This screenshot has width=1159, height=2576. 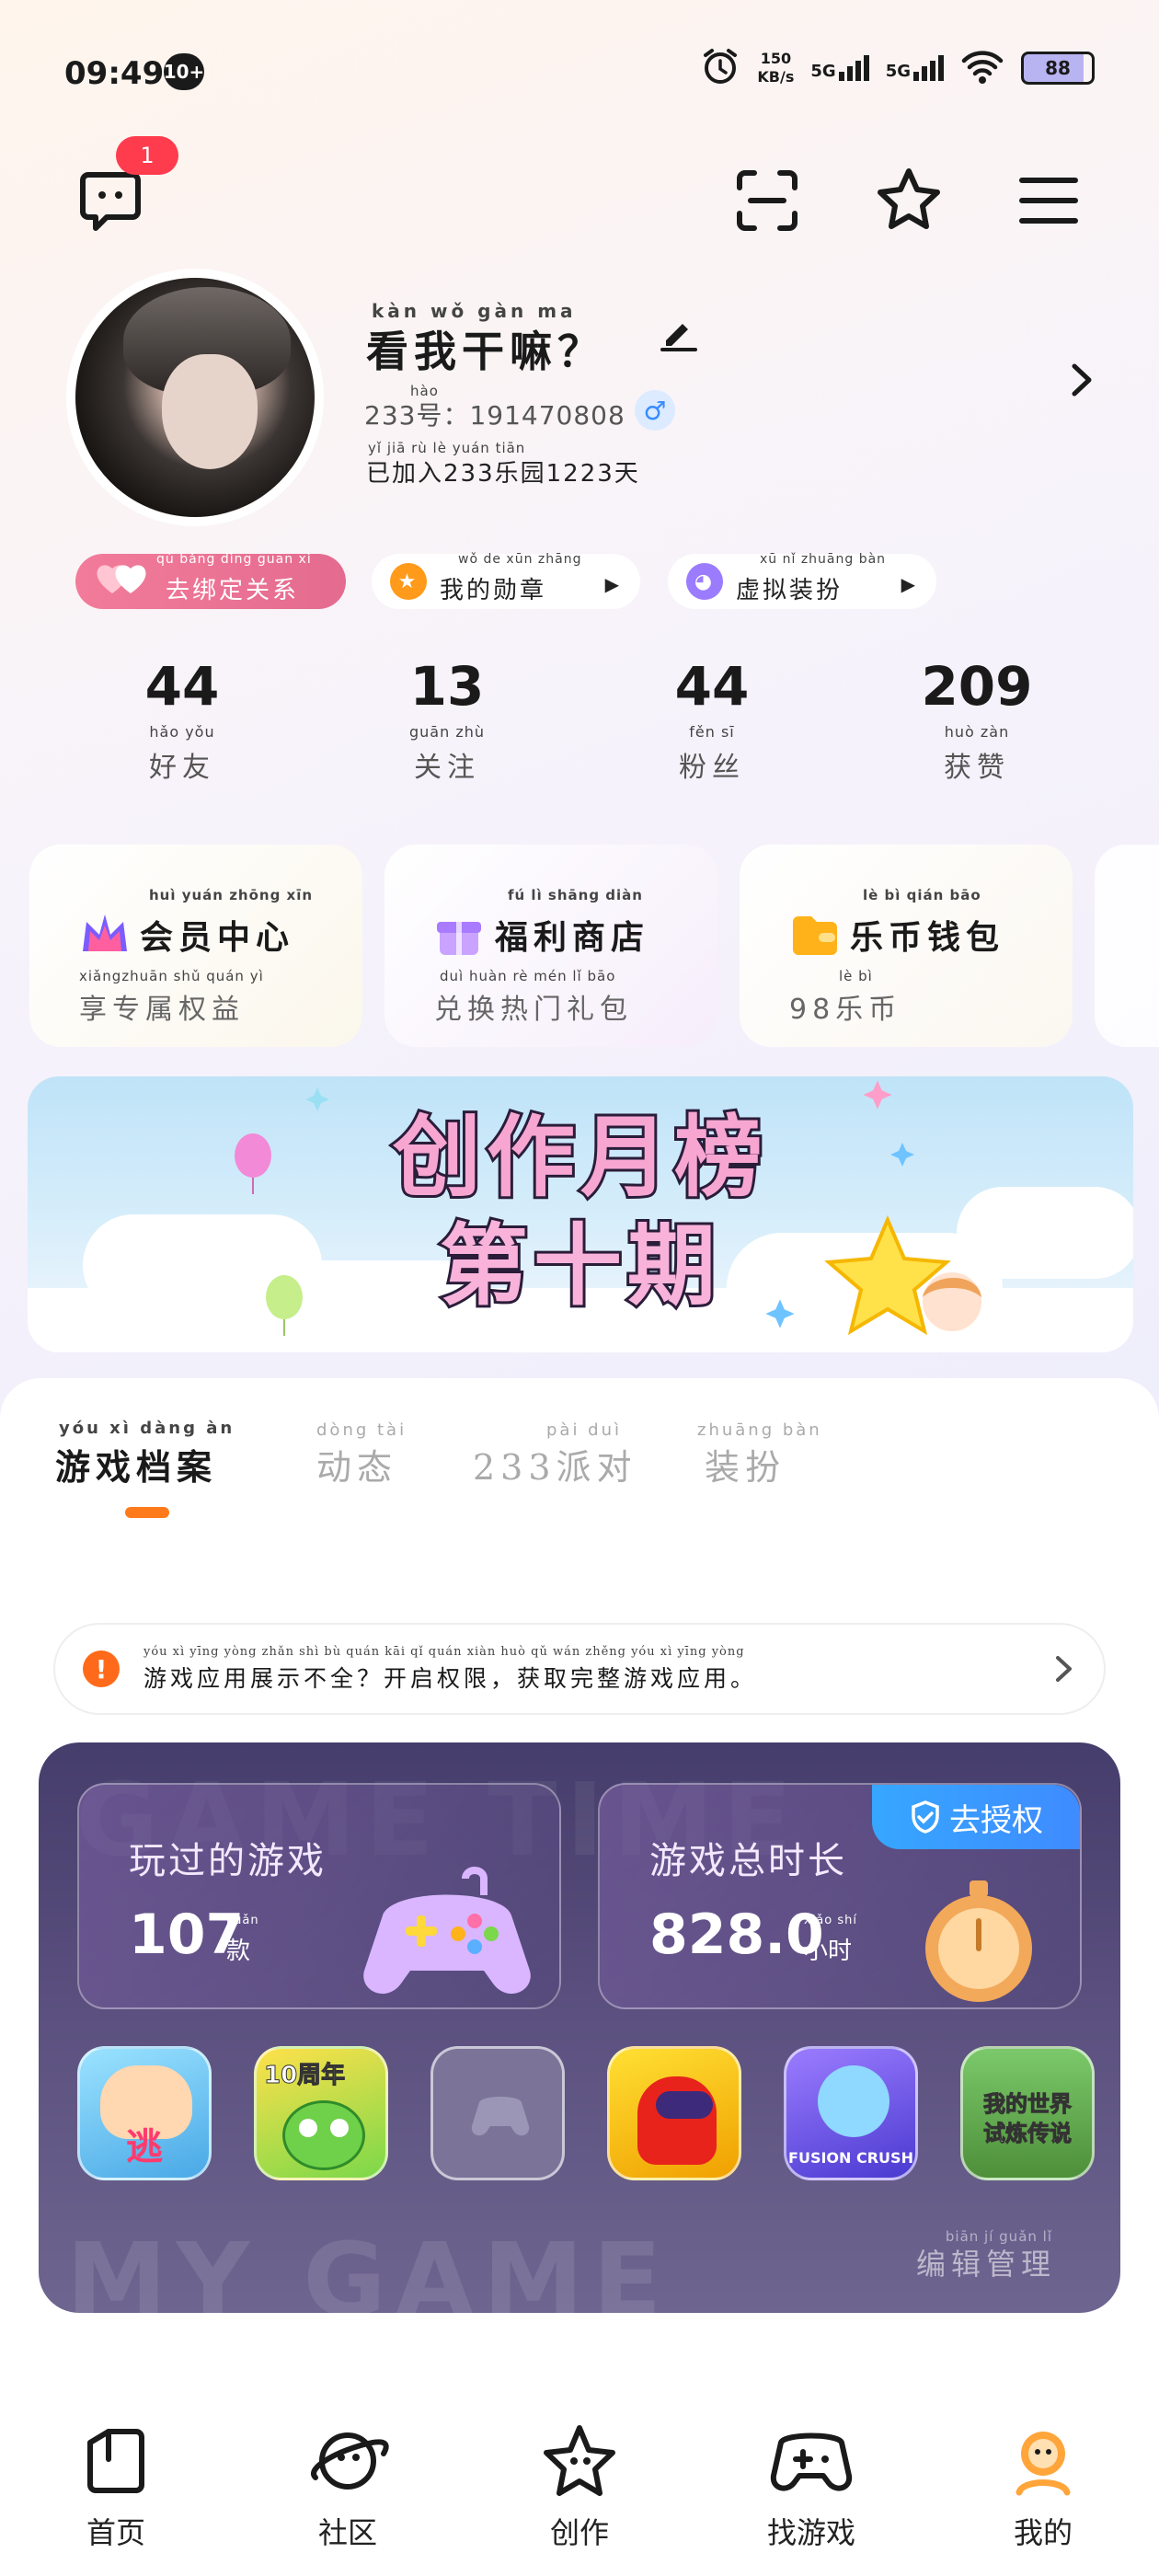 I want to click on game-icon-fusion-crush: FUSION CRUSH, so click(x=851, y=2113).